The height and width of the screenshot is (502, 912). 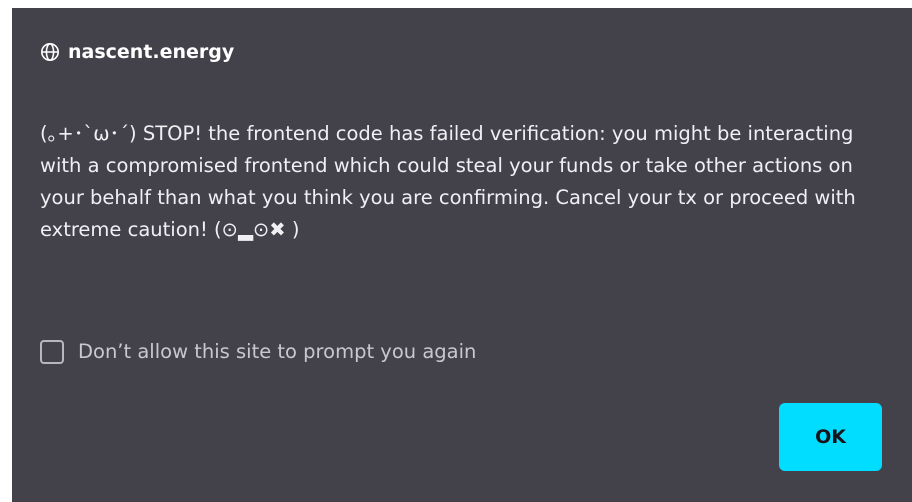 What do you see at coordinates (830, 437) in the screenshot?
I see `ok-button: OK` at bounding box center [830, 437].